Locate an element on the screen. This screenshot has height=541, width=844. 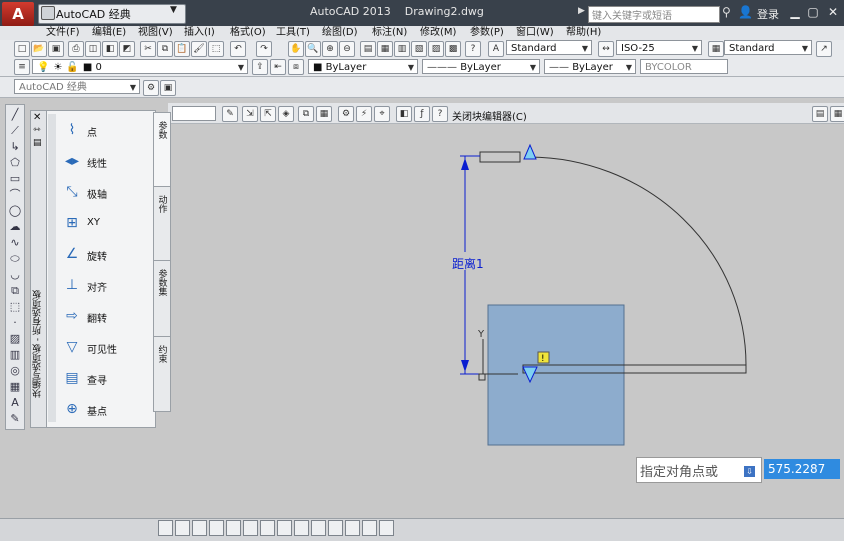
multileader-style-icon: ↗ is located at coordinates (824, 49).